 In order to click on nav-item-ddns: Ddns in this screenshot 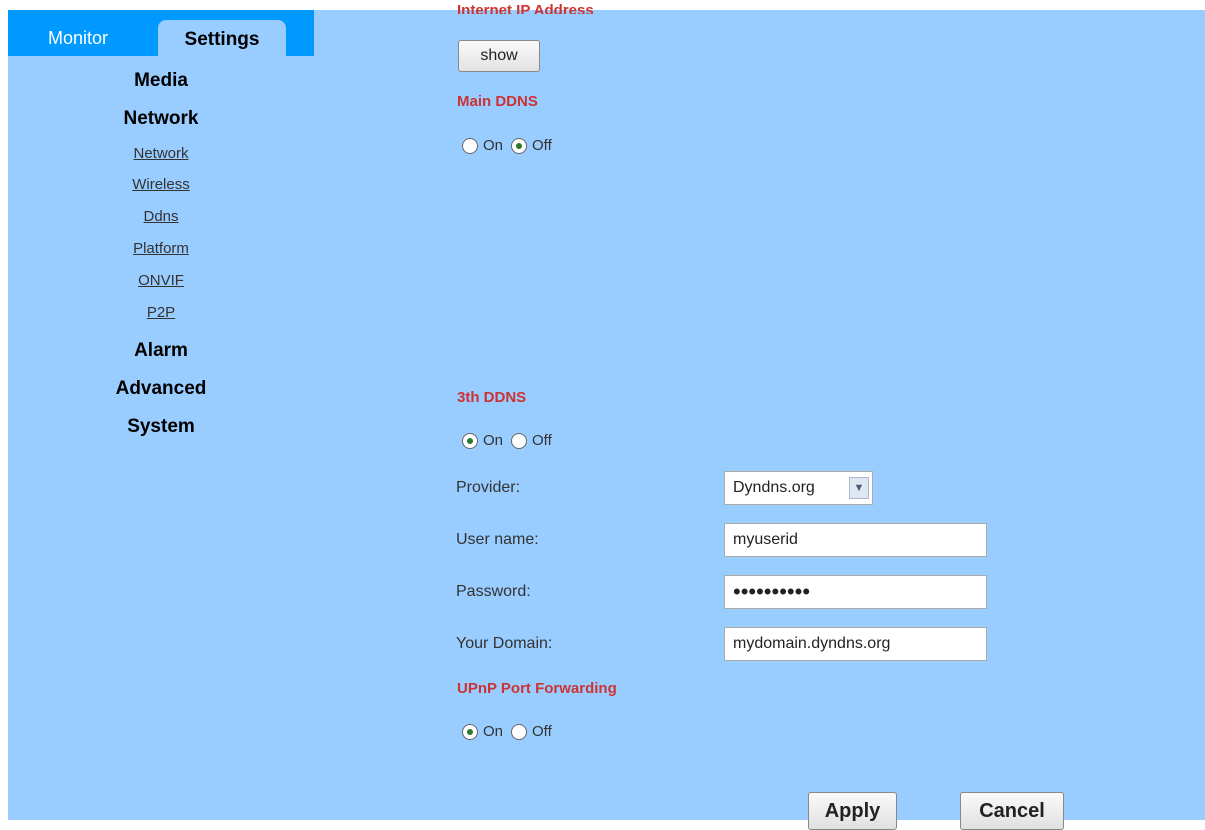, I will do `click(161, 216)`.